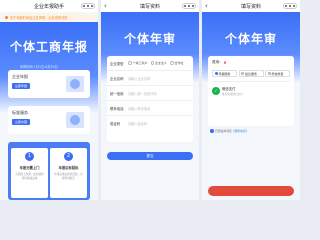 The height and width of the screenshot is (240, 320). What do you see at coordinates (212, 131) in the screenshot?
I see `checkbox-icon` at bounding box center [212, 131].